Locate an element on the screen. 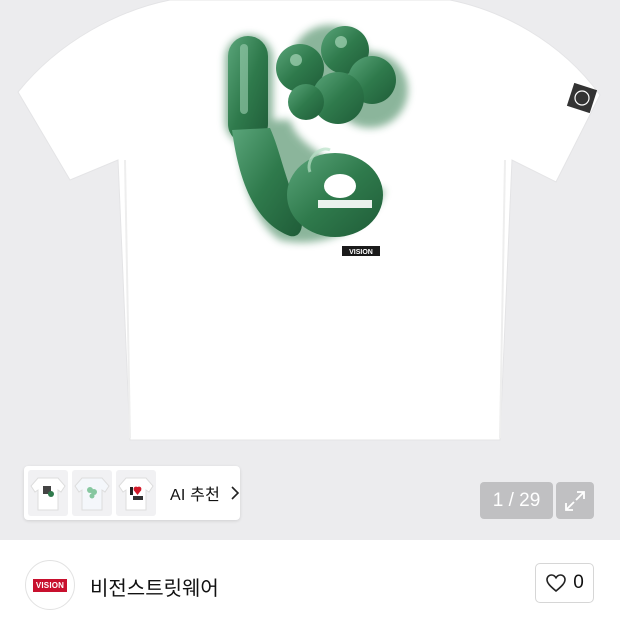  seller-logo: VISION is located at coordinates (50, 585).